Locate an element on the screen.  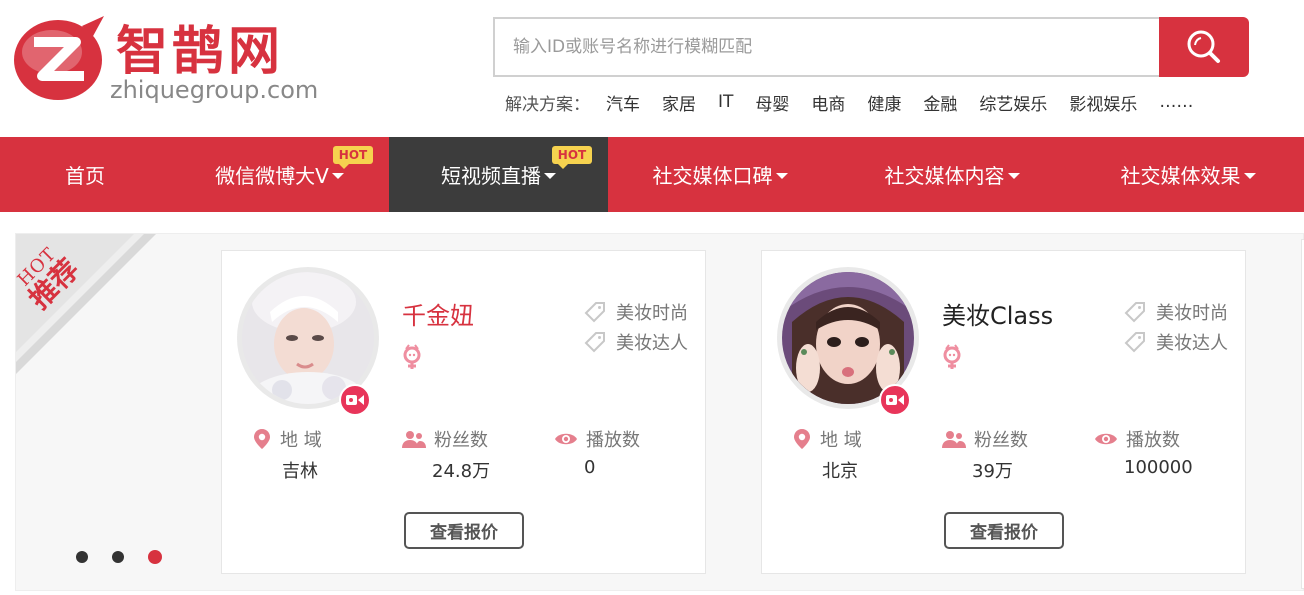
search-button is located at coordinates (1204, 47).